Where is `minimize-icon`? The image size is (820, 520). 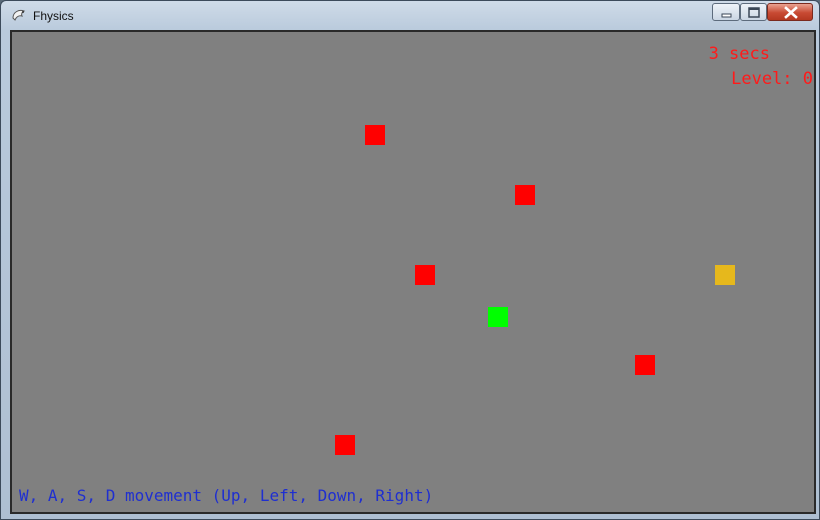 minimize-icon is located at coordinates (726, 15).